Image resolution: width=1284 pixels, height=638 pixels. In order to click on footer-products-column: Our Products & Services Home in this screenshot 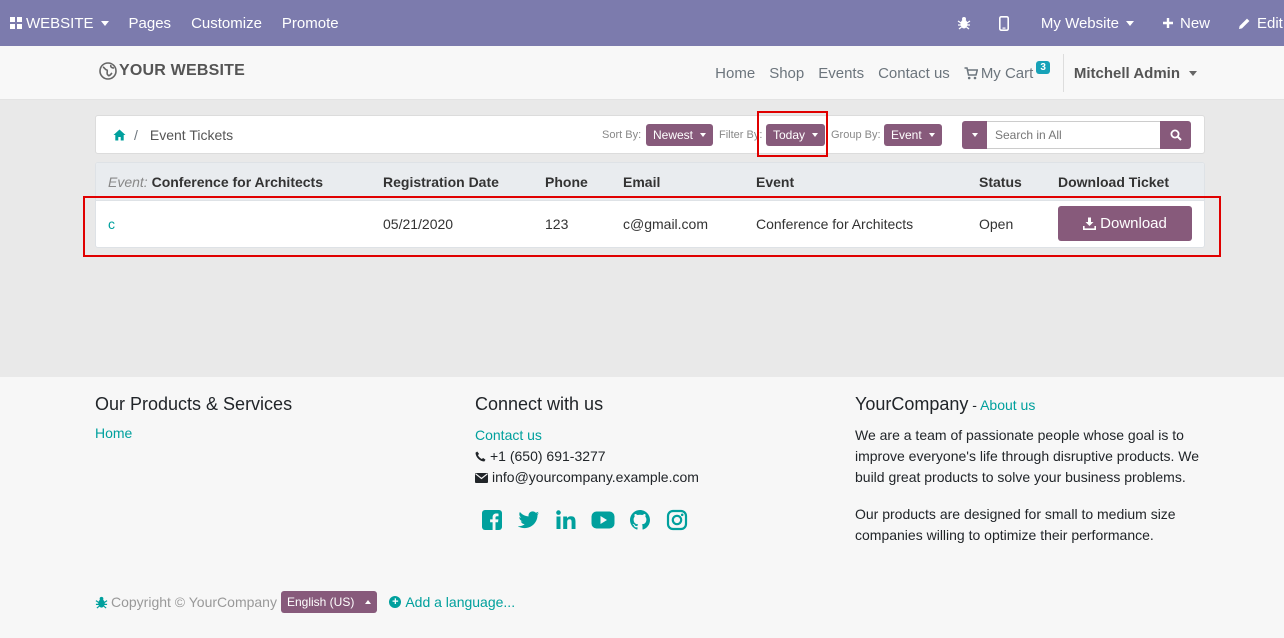, I will do `click(265, 417)`.